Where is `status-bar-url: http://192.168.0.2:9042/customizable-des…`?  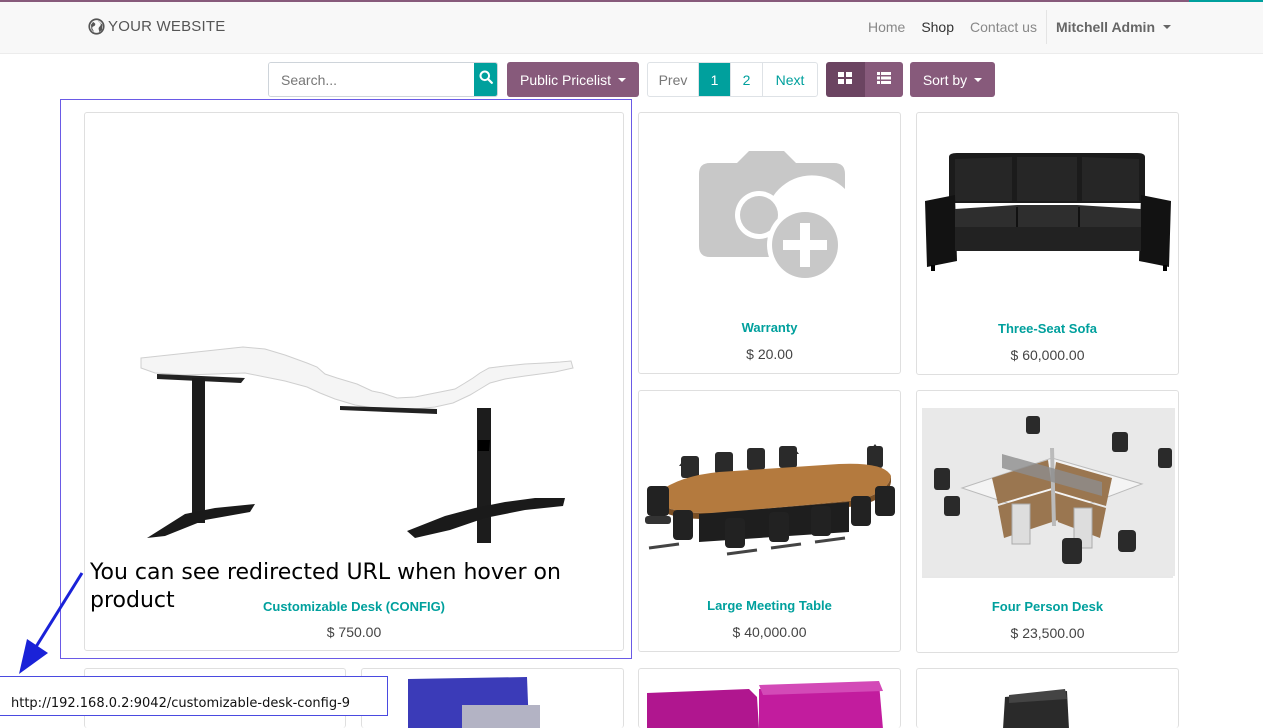 status-bar-url: http://192.168.0.2:9042/customizable-des… is located at coordinates (194, 696).